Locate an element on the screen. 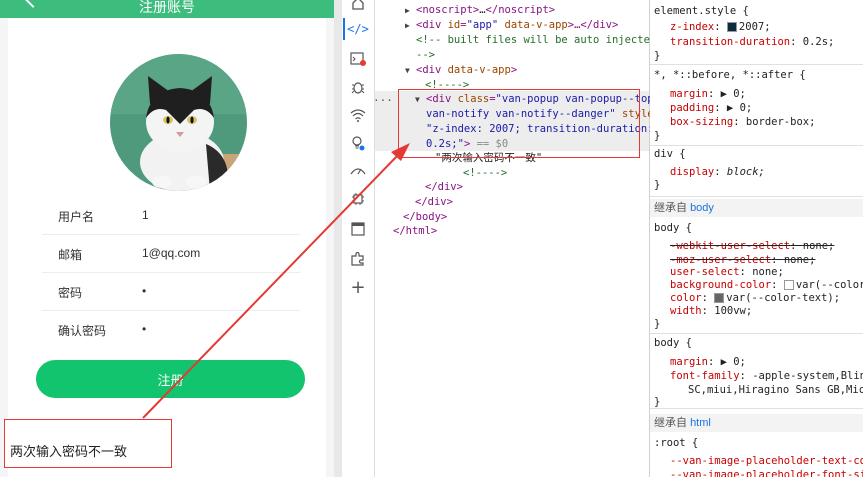 The width and height of the screenshot is (863, 477). email-label: 邮箱 is located at coordinates (70, 255).